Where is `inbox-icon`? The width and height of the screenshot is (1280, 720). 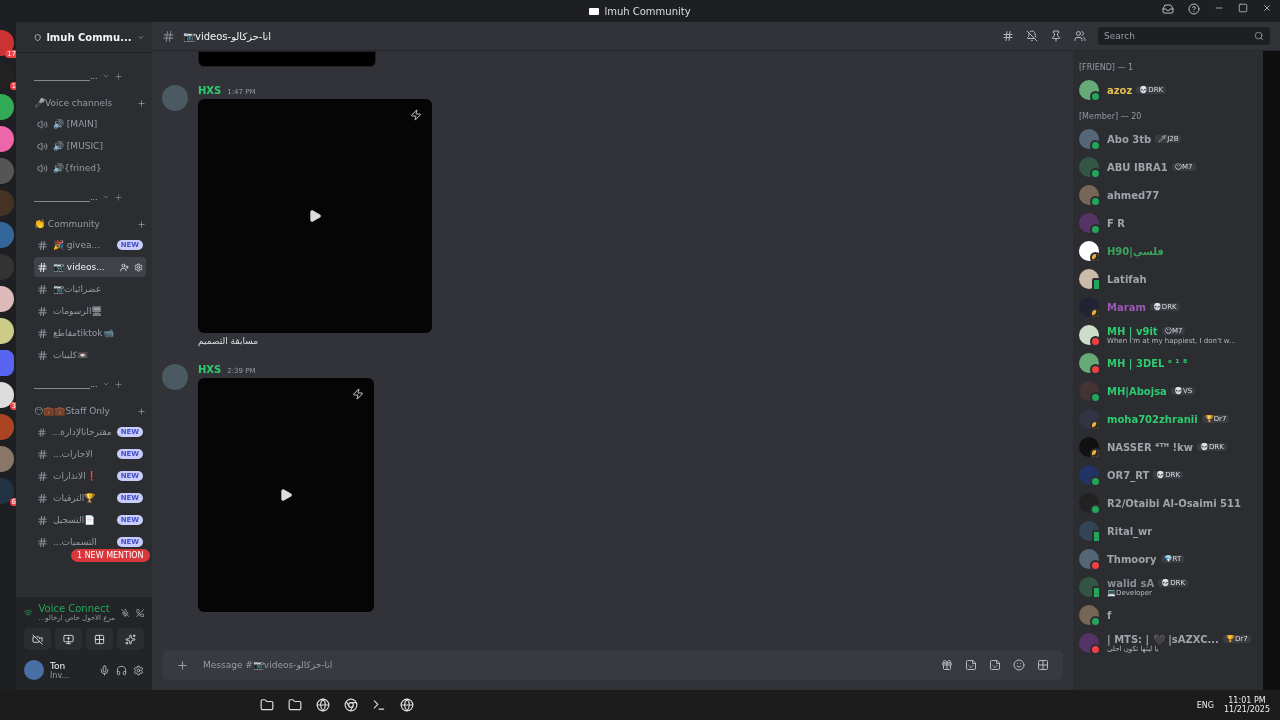 inbox-icon is located at coordinates (1168, 9).